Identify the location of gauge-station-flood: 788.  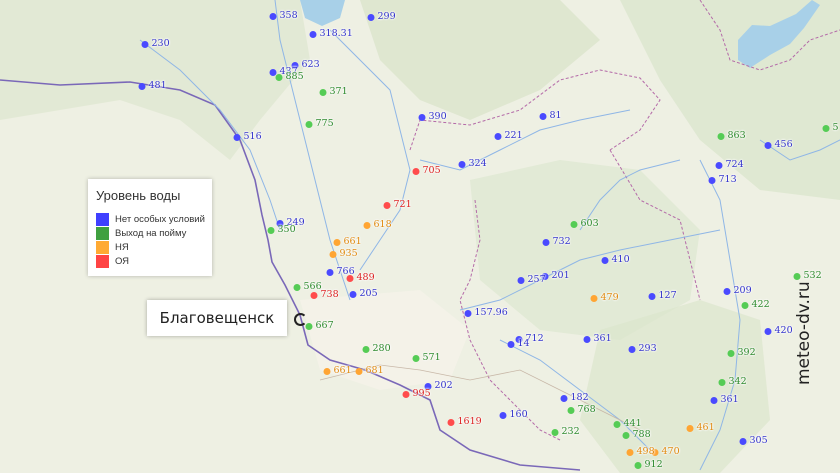
(636, 435).